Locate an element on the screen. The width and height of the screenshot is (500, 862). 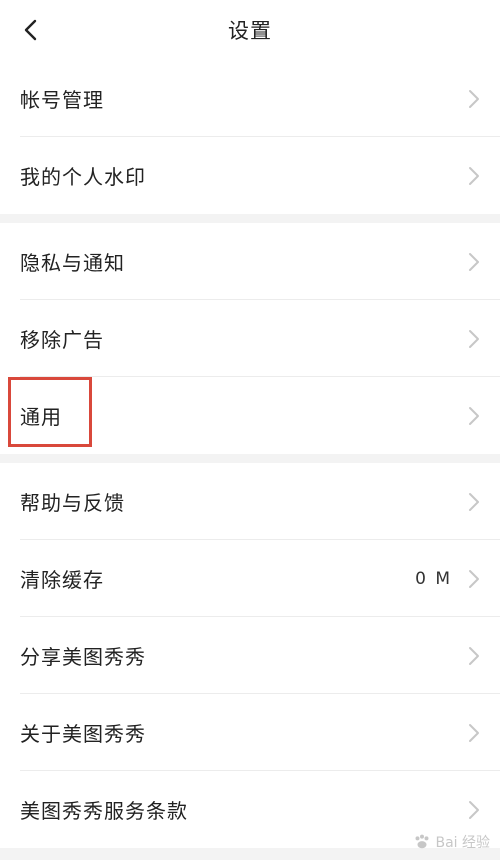
settings-item-help-feedback: 帮助与反馈 is located at coordinates (250, 501).